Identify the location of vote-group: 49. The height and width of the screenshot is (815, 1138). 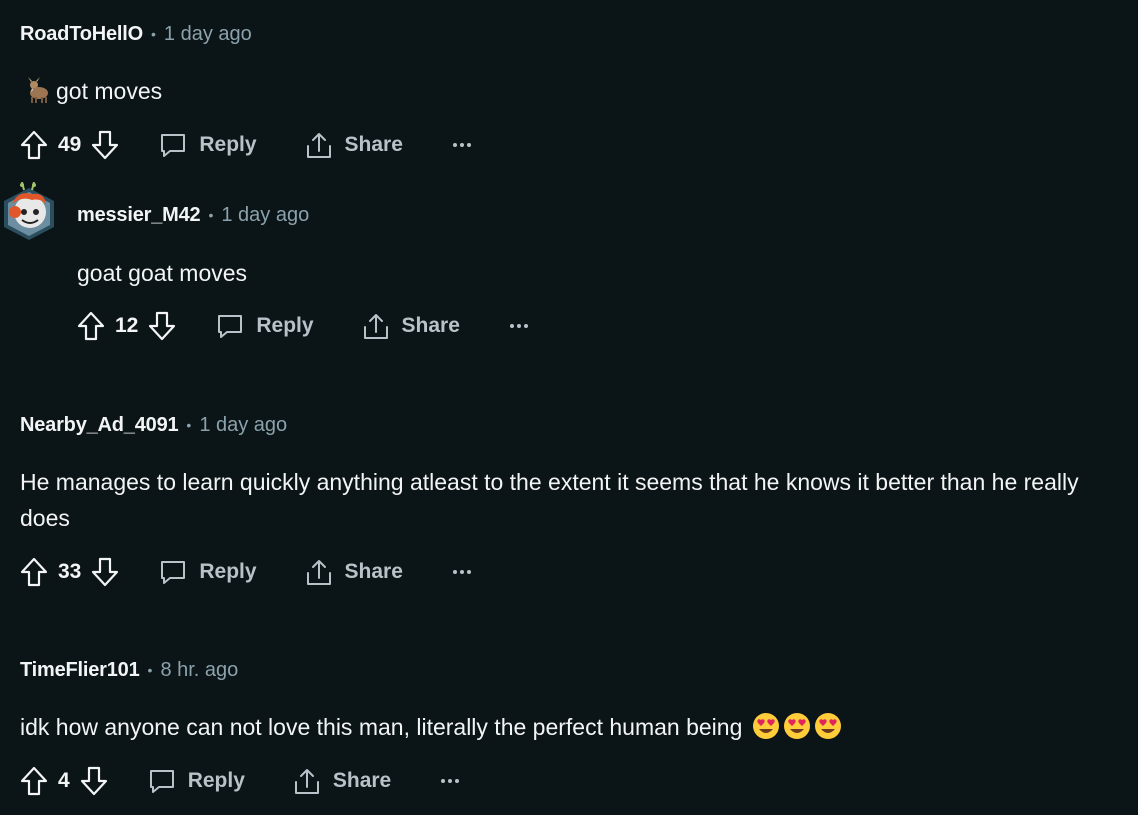
(69, 145).